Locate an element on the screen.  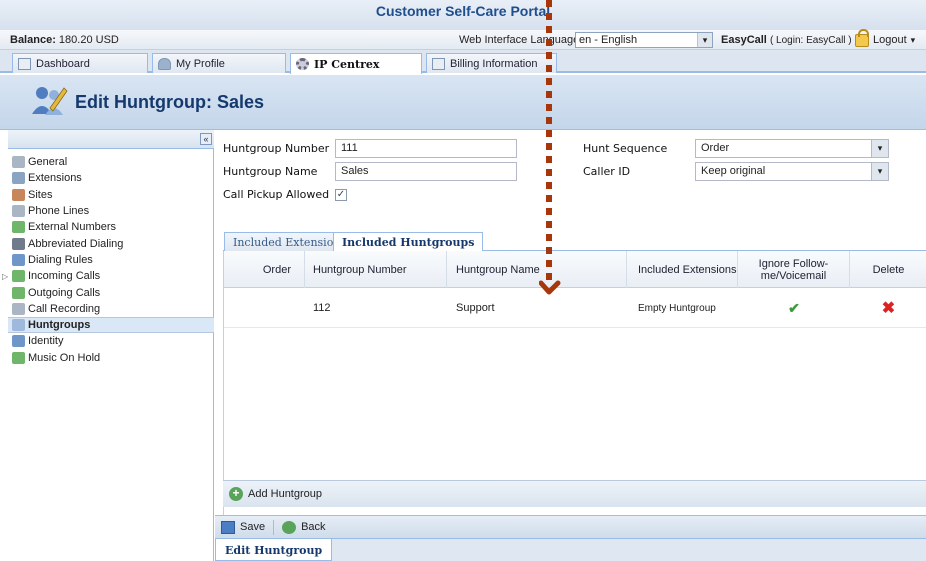
sidebar-item-label: Phone Lines is located at coordinates (59, 211).